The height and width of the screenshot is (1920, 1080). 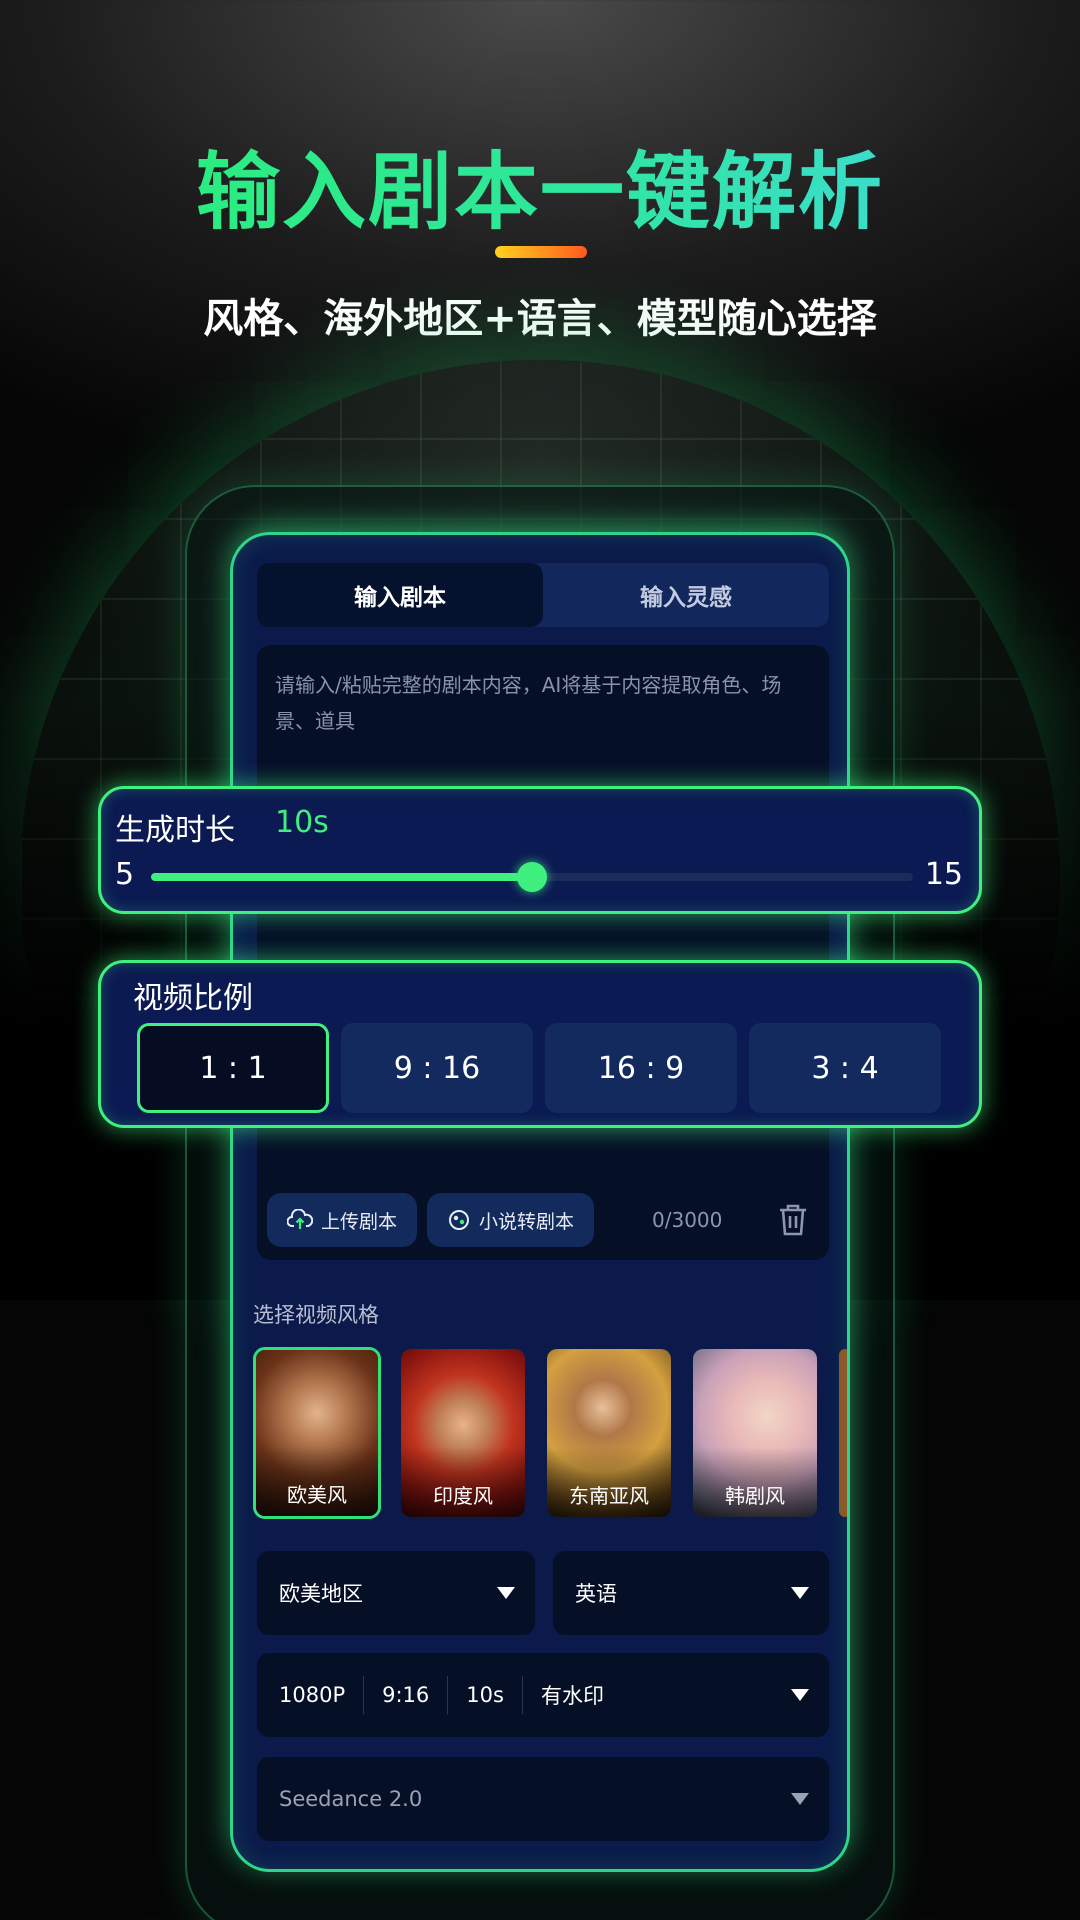 I want to click on style-card-indian: 印度风, so click(x=463, y=1433).